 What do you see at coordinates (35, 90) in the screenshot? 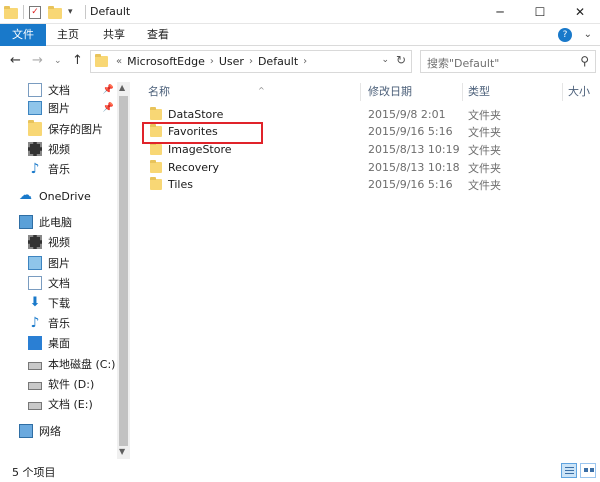
I see `document-icon` at bounding box center [35, 90].